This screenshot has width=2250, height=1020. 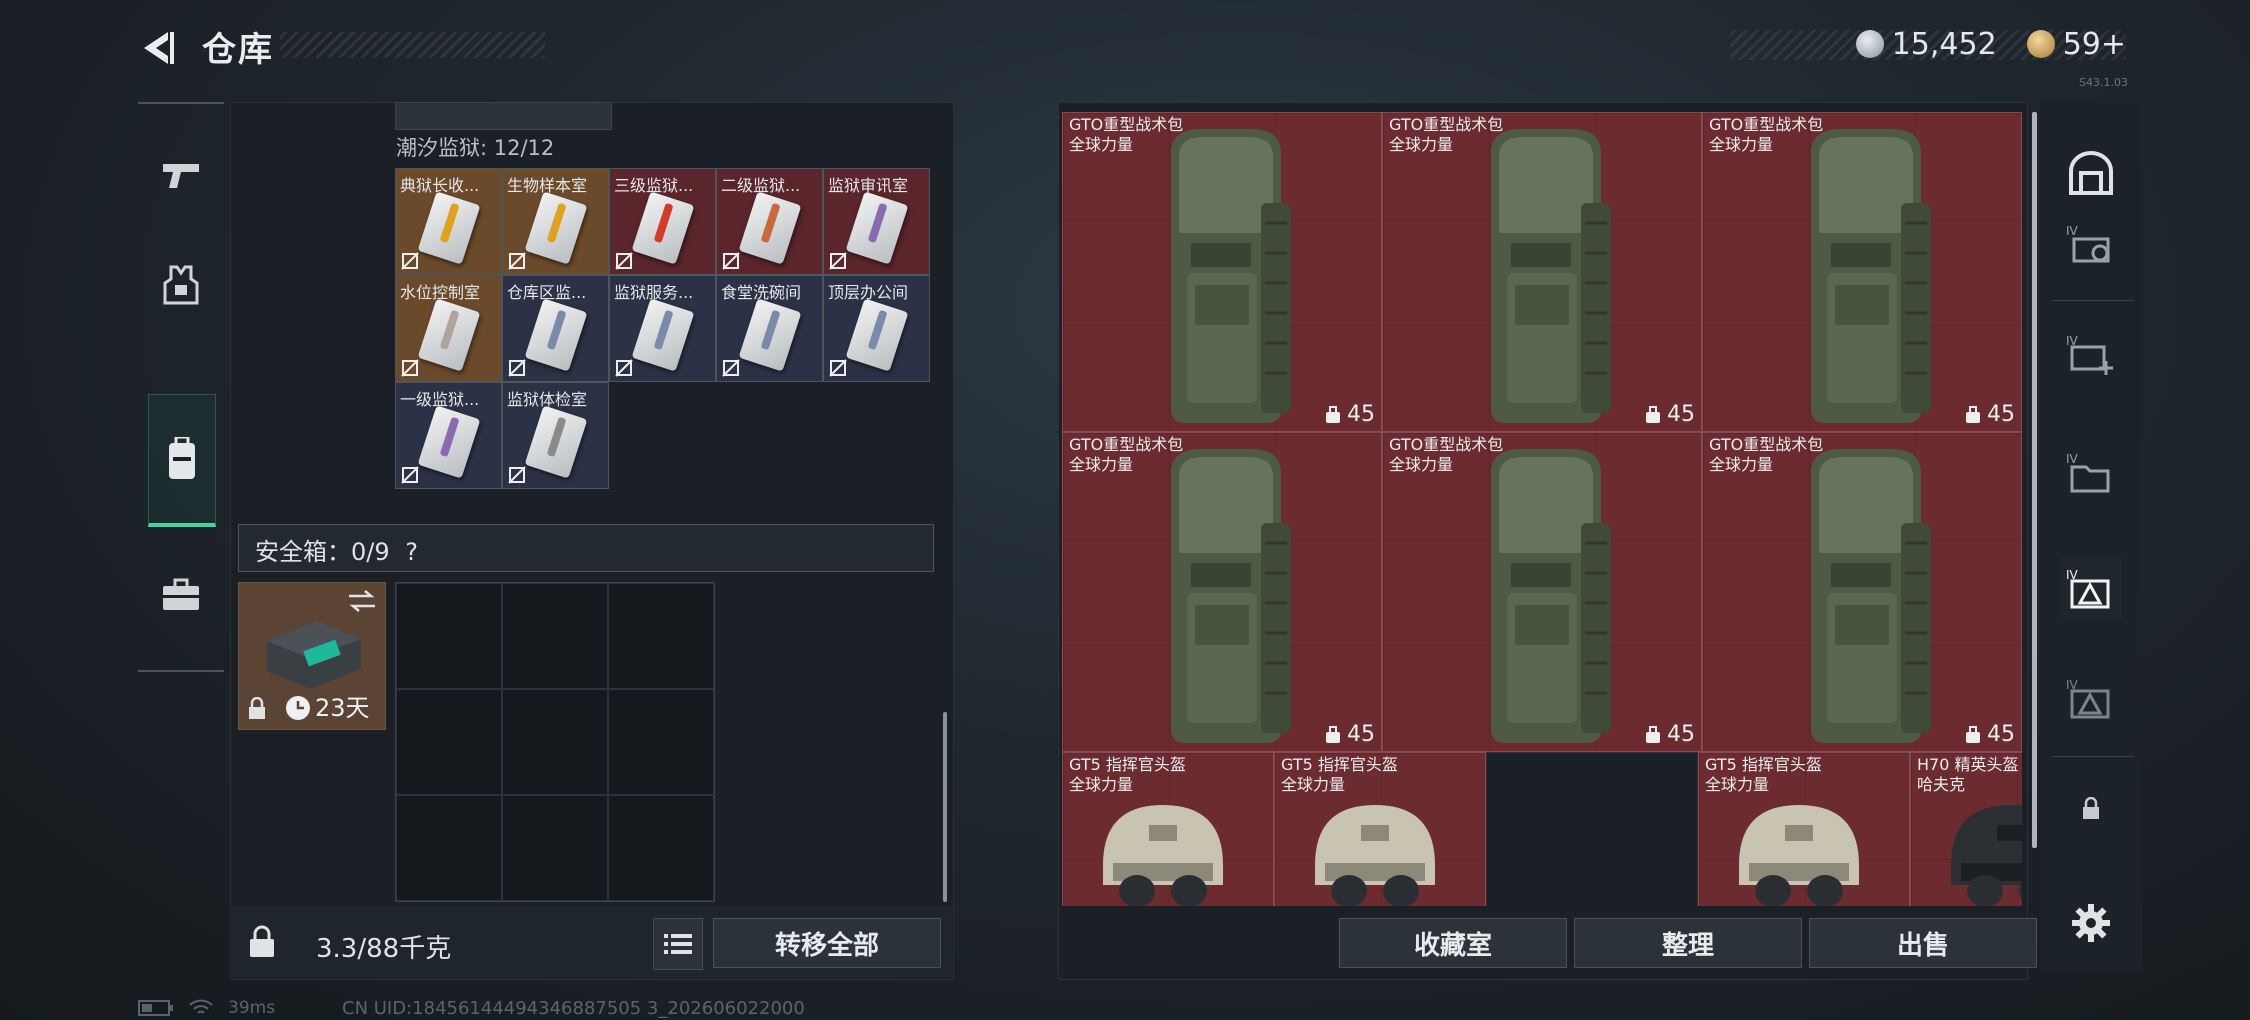 I want to click on transfer-all-button: 转移全部, so click(x=827, y=943).